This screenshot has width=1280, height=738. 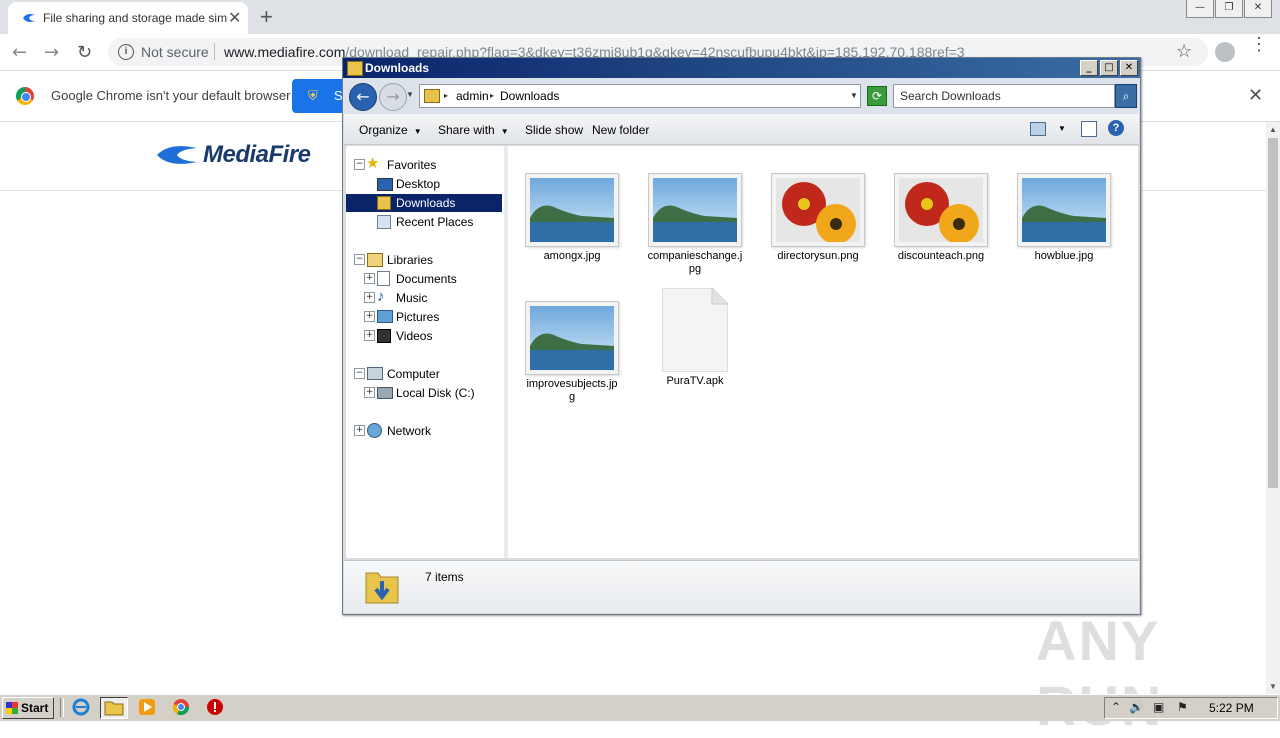 I want to click on scroll-thumb, so click(x=1273, y=313).